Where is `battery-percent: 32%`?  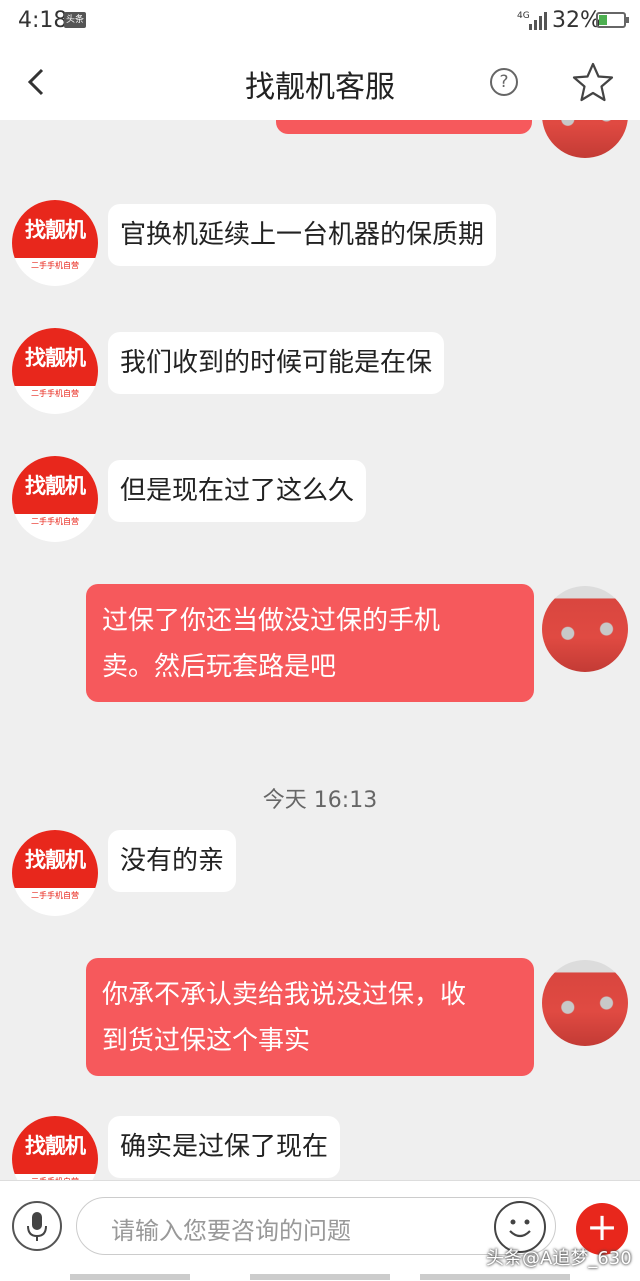
battery-percent: 32% is located at coordinates (576, 20).